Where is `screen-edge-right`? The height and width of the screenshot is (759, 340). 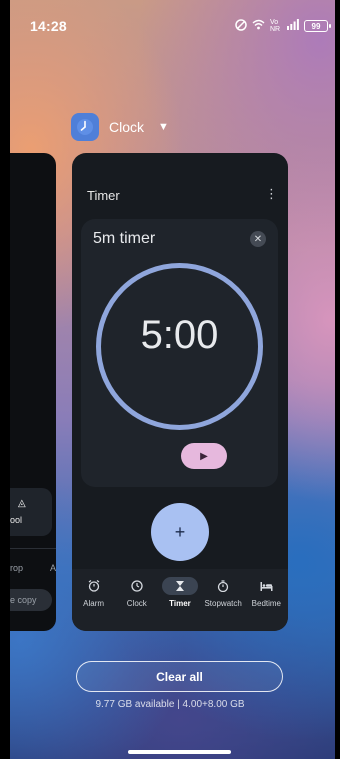 screen-edge-right is located at coordinates (337, 379).